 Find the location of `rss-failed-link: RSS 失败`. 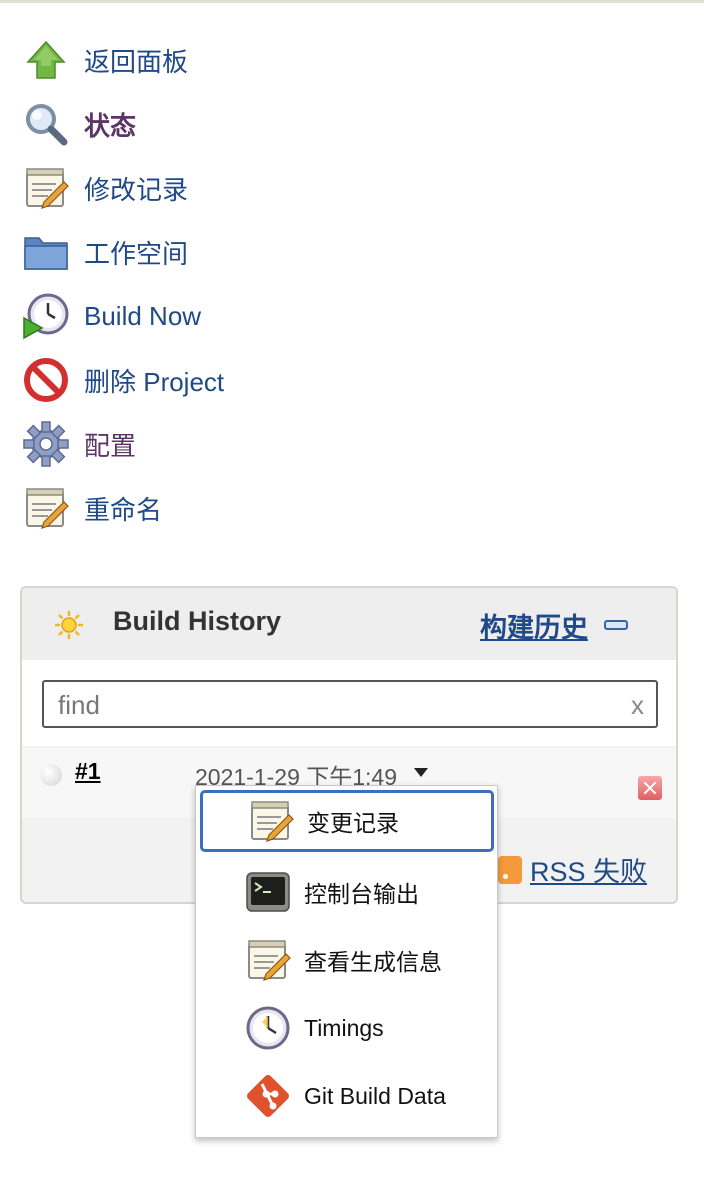

rss-failed-link: RSS 失败 is located at coordinates (588, 869).